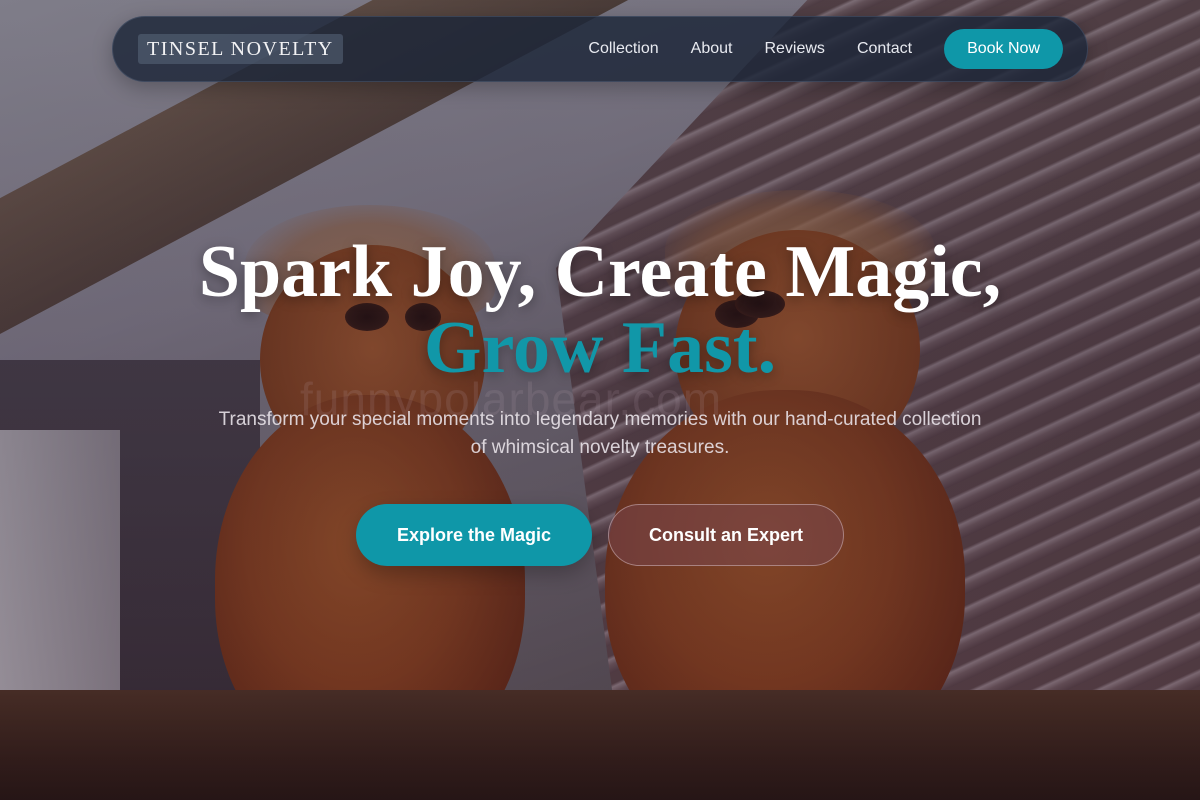 The image size is (1200, 800). Describe the element at coordinates (600, 535) in the screenshot. I see `hero-cta-row: Explore the Magic Consult an Expert` at that location.